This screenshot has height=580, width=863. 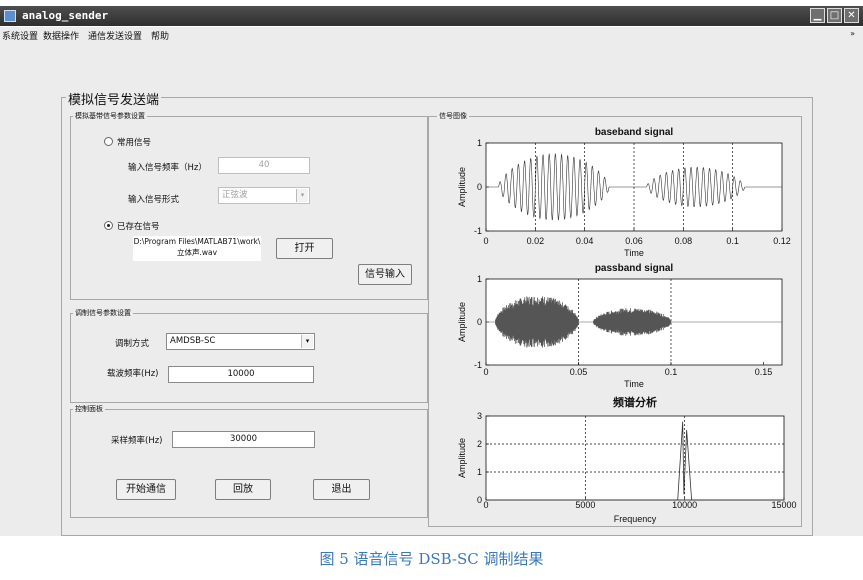 What do you see at coordinates (634, 253) in the screenshot?
I see `x-axis-label-0: Time` at bounding box center [634, 253].